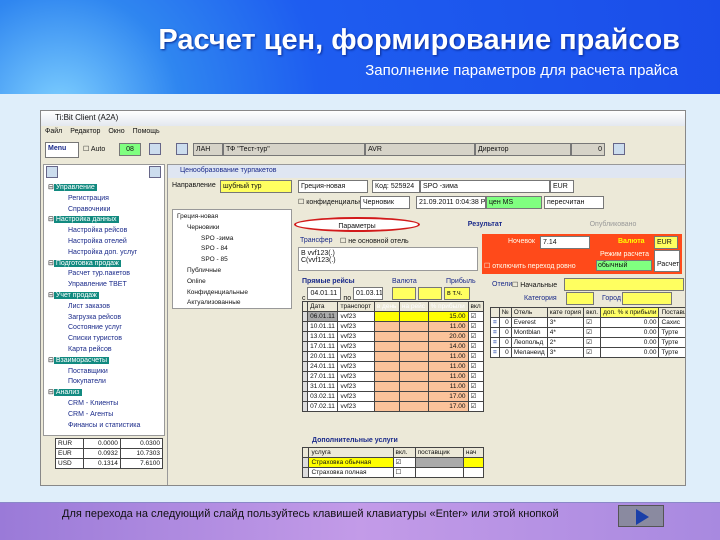 This screenshot has height=540, width=720. What do you see at coordinates (106, 220) in the screenshot?
I see `nav-group: ⊟ Настройка данных` at bounding box center [106, 220].